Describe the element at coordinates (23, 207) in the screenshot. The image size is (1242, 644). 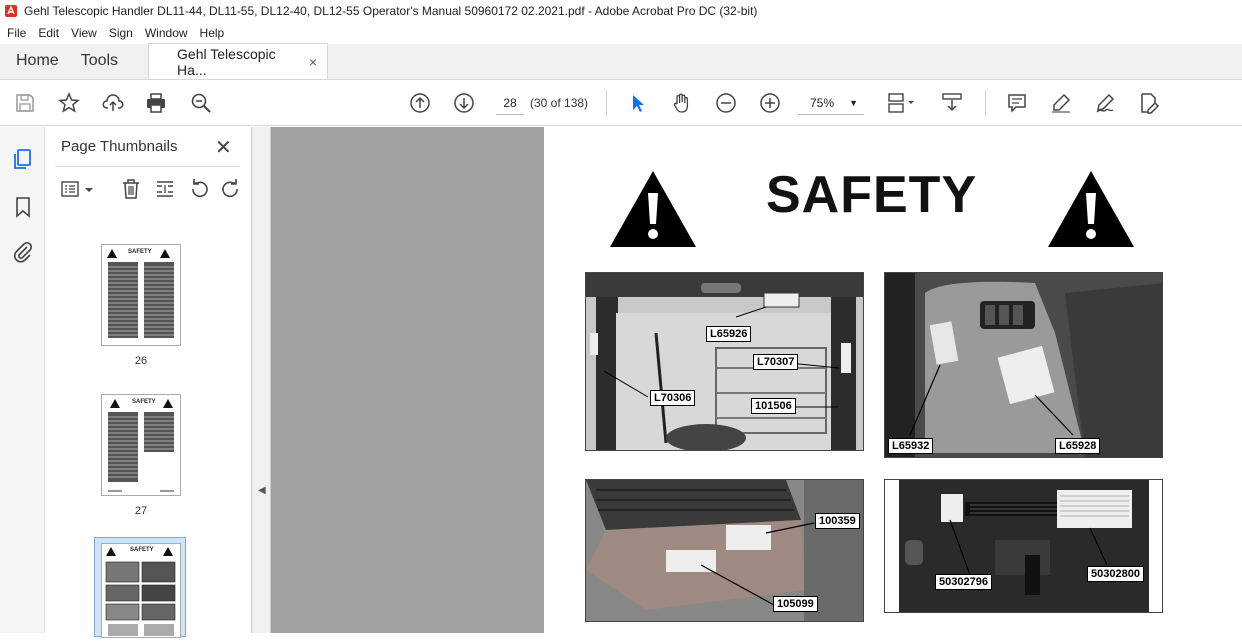
I see `bookmark-icon` at that location.